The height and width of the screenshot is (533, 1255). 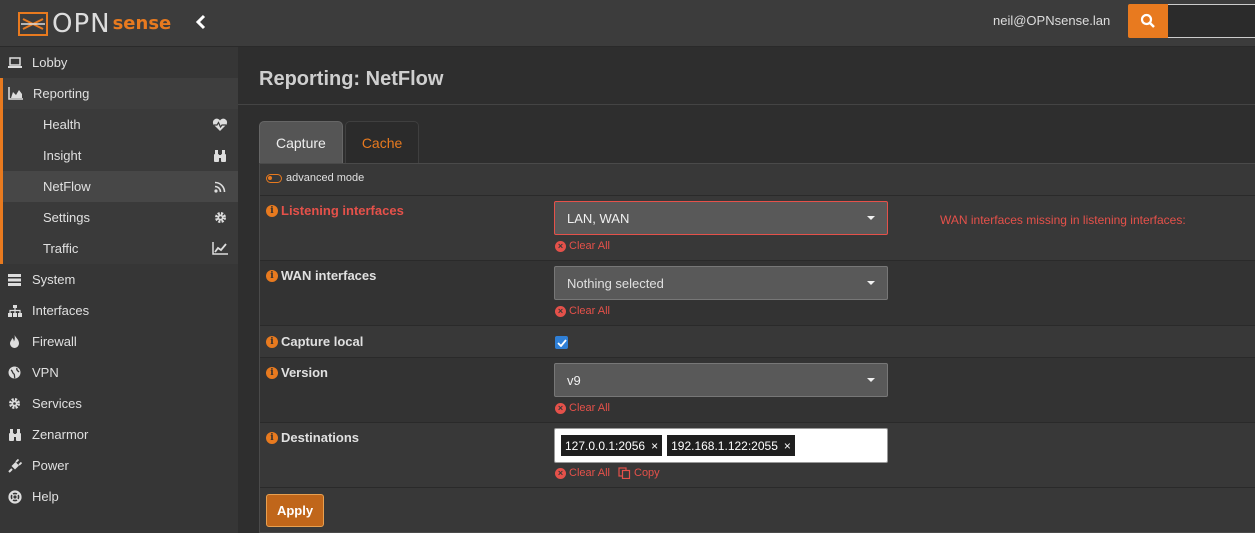 I want to click on sidebar-item-label: Firewall, so click(x=54, y=341).